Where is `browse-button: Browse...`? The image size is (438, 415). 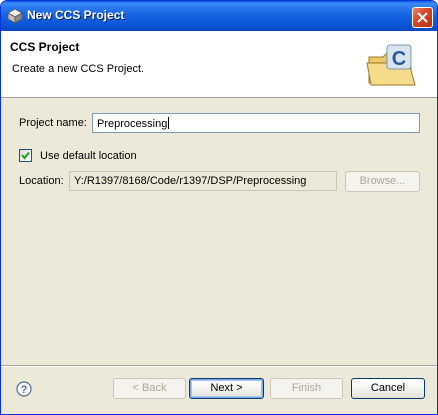
browse-button: Browse... is located at coordinates (382, 181).